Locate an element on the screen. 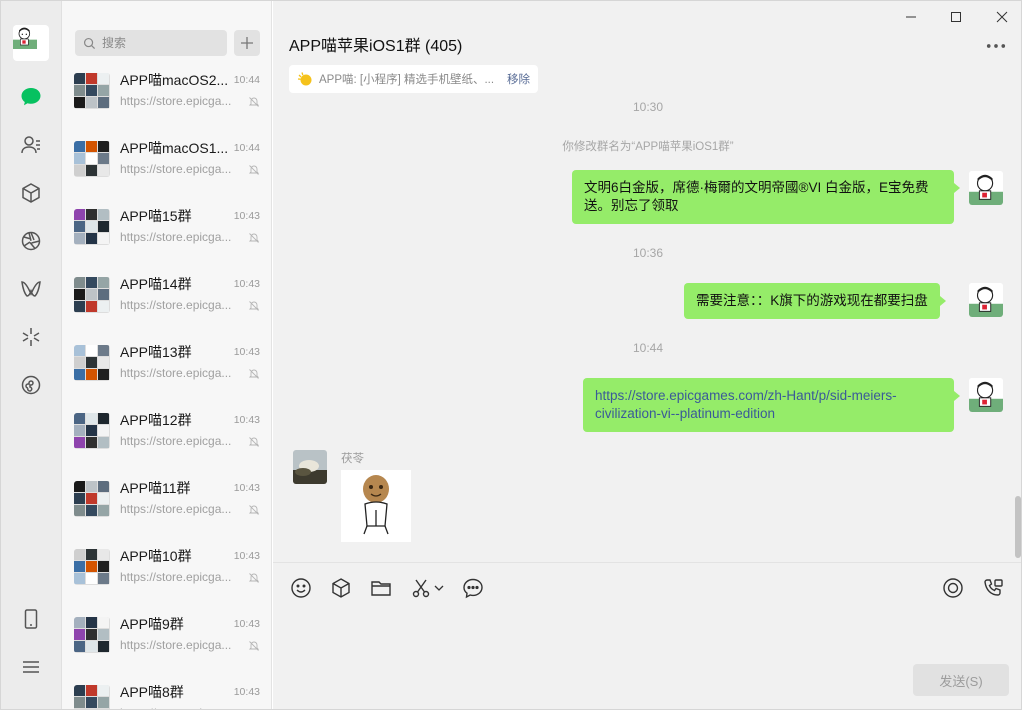 The image size is (1022, 710). search-input is located at coordinates (162, 43).